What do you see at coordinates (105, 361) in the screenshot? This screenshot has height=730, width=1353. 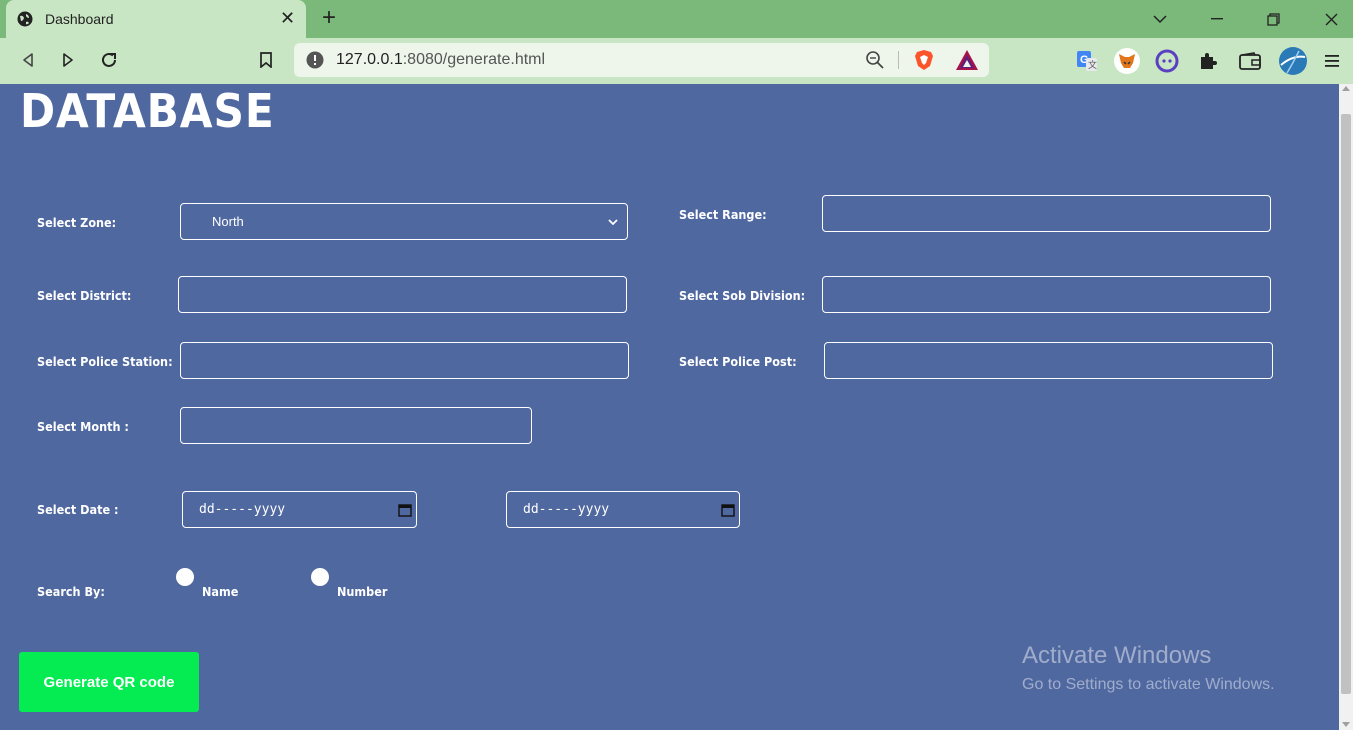 I see `police-station-label: Select Police Station:` at bounding box center [105, 361].